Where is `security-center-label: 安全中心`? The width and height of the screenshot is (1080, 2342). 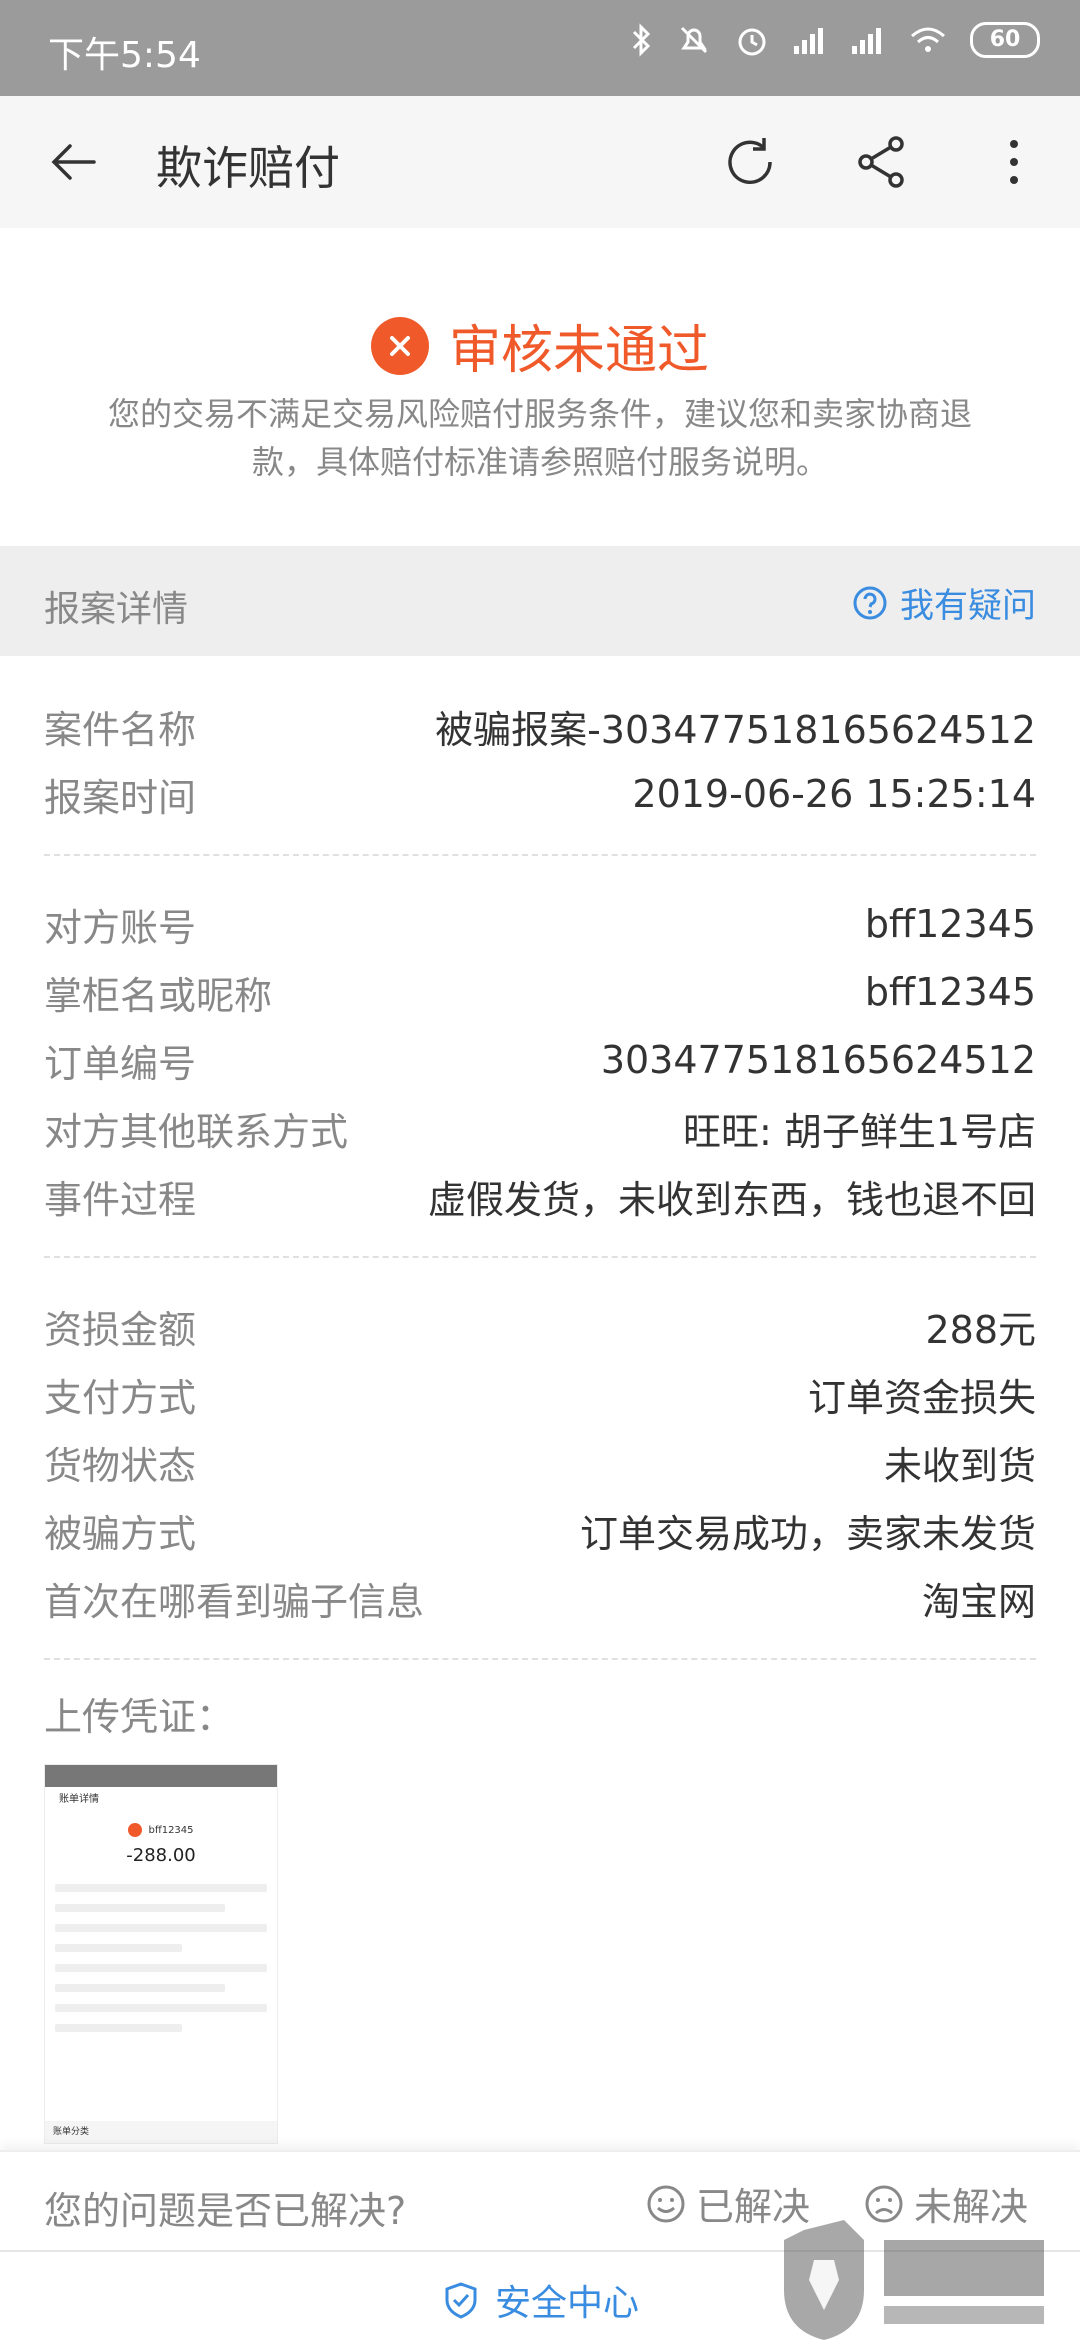
security-center-label: 安全中心 is located at coordinates (567, 2300).